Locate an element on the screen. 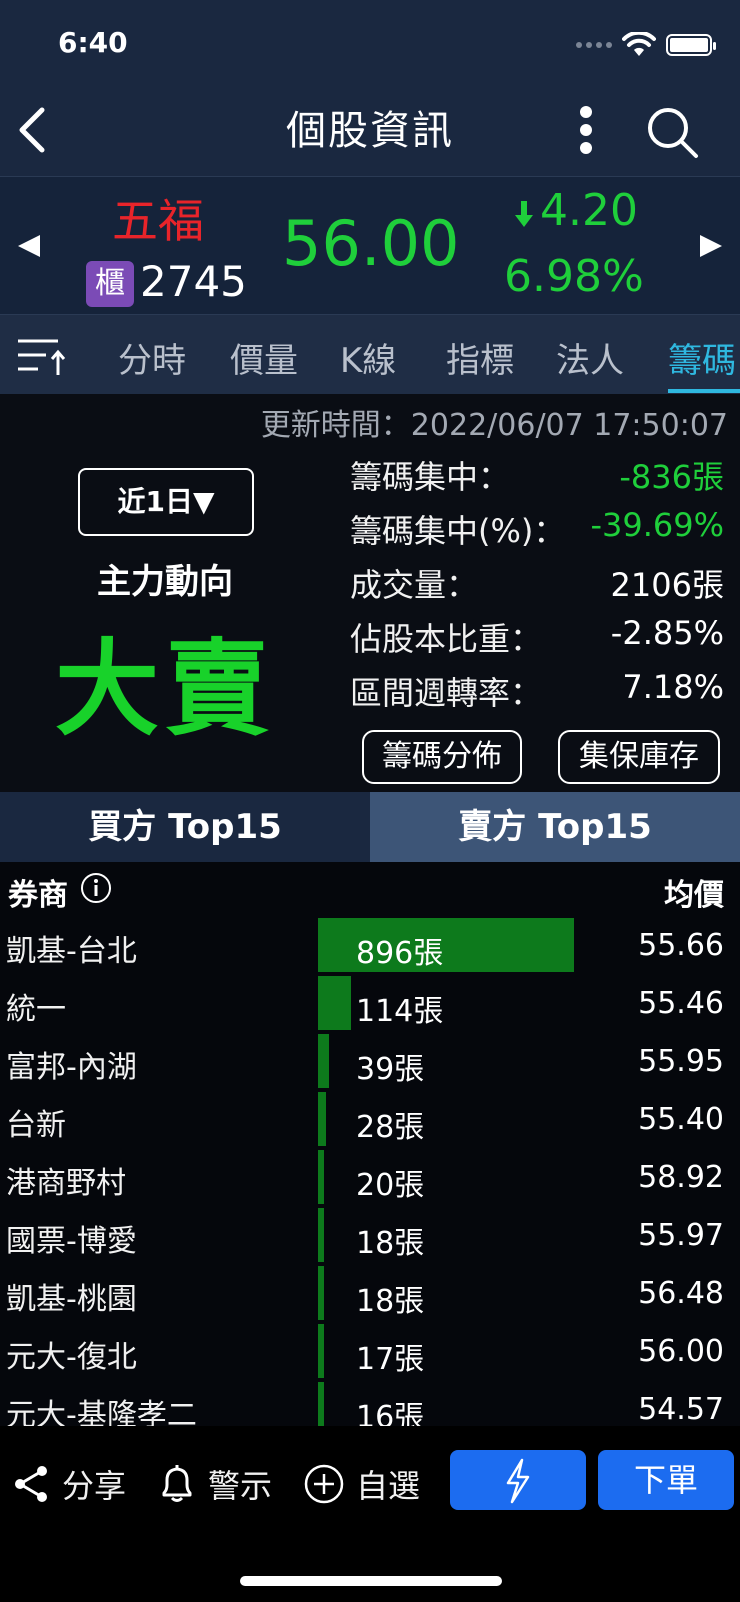  stat-label-share-ratio: 佔股本比重： is located at coordinates (446, 639).